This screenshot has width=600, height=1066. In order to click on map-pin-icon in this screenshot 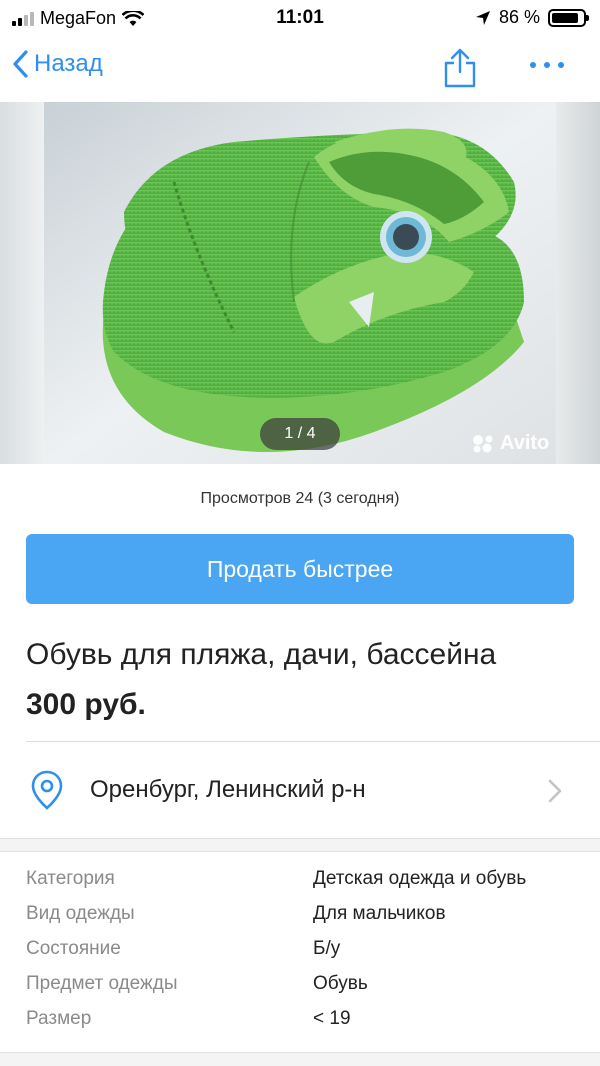, I will do `click(47, 790)`.